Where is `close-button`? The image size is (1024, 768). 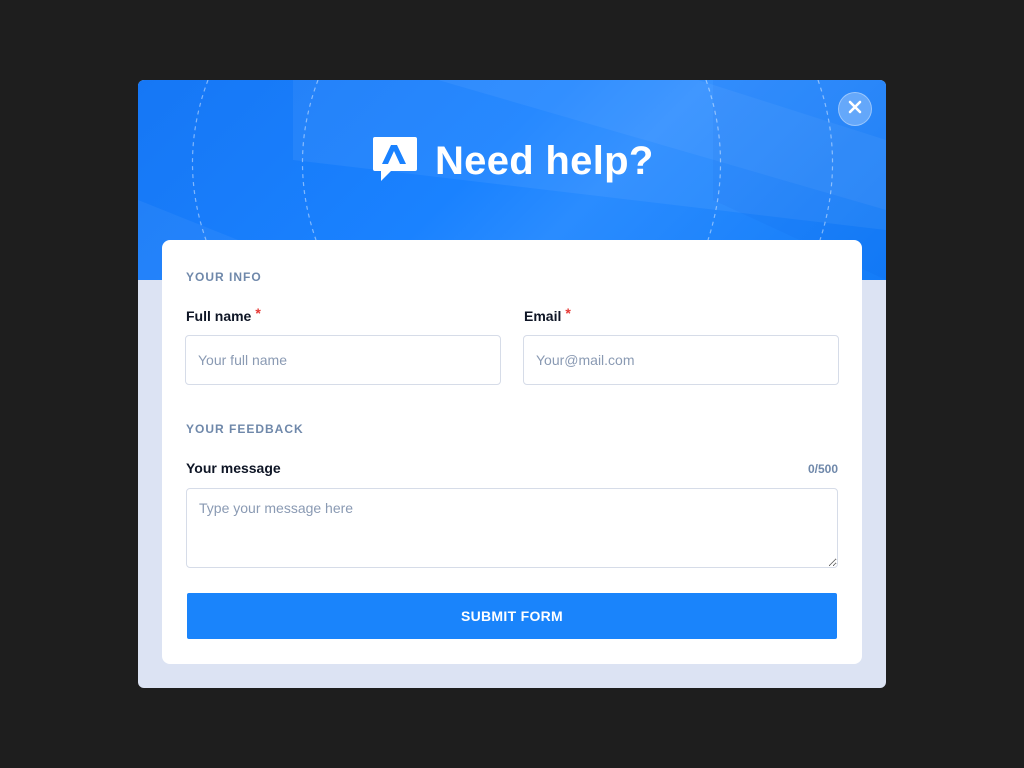
close-button is located at coordinates (855, 109).